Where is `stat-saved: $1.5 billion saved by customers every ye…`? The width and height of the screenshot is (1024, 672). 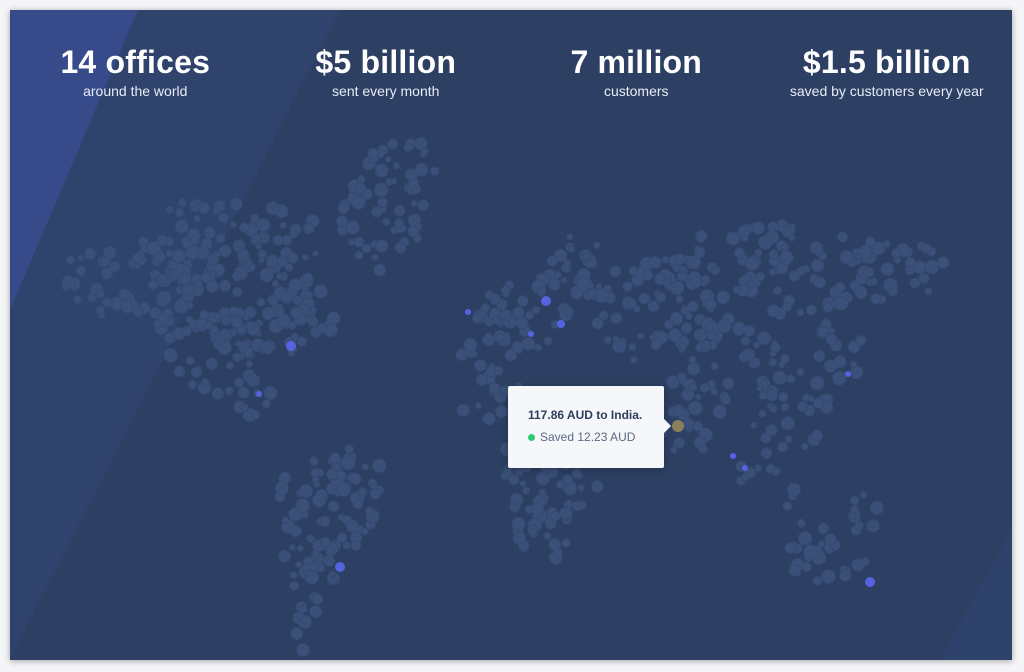 stat-saved: $1.5 billion saved by customers every ye… is located at coordinates (887, 71).